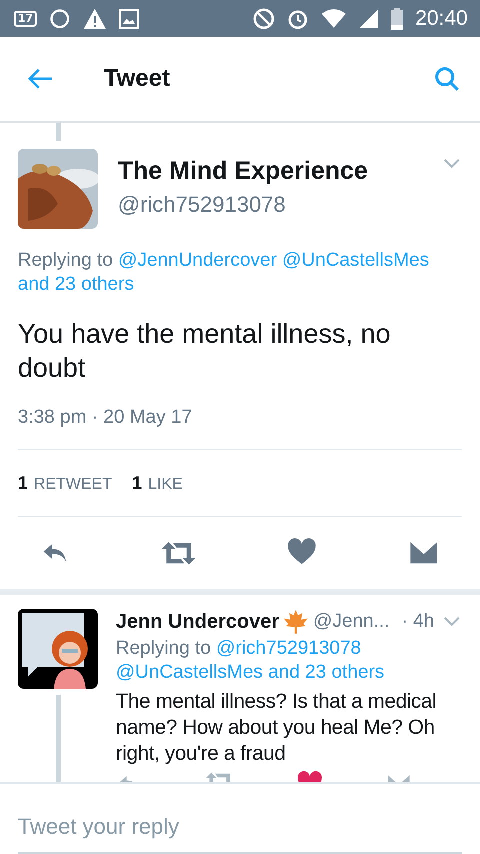 Image resolution: width=480 pixels, height=854 pixels. I want to click on user-name: Jenn Undercover, so click(198, 622).